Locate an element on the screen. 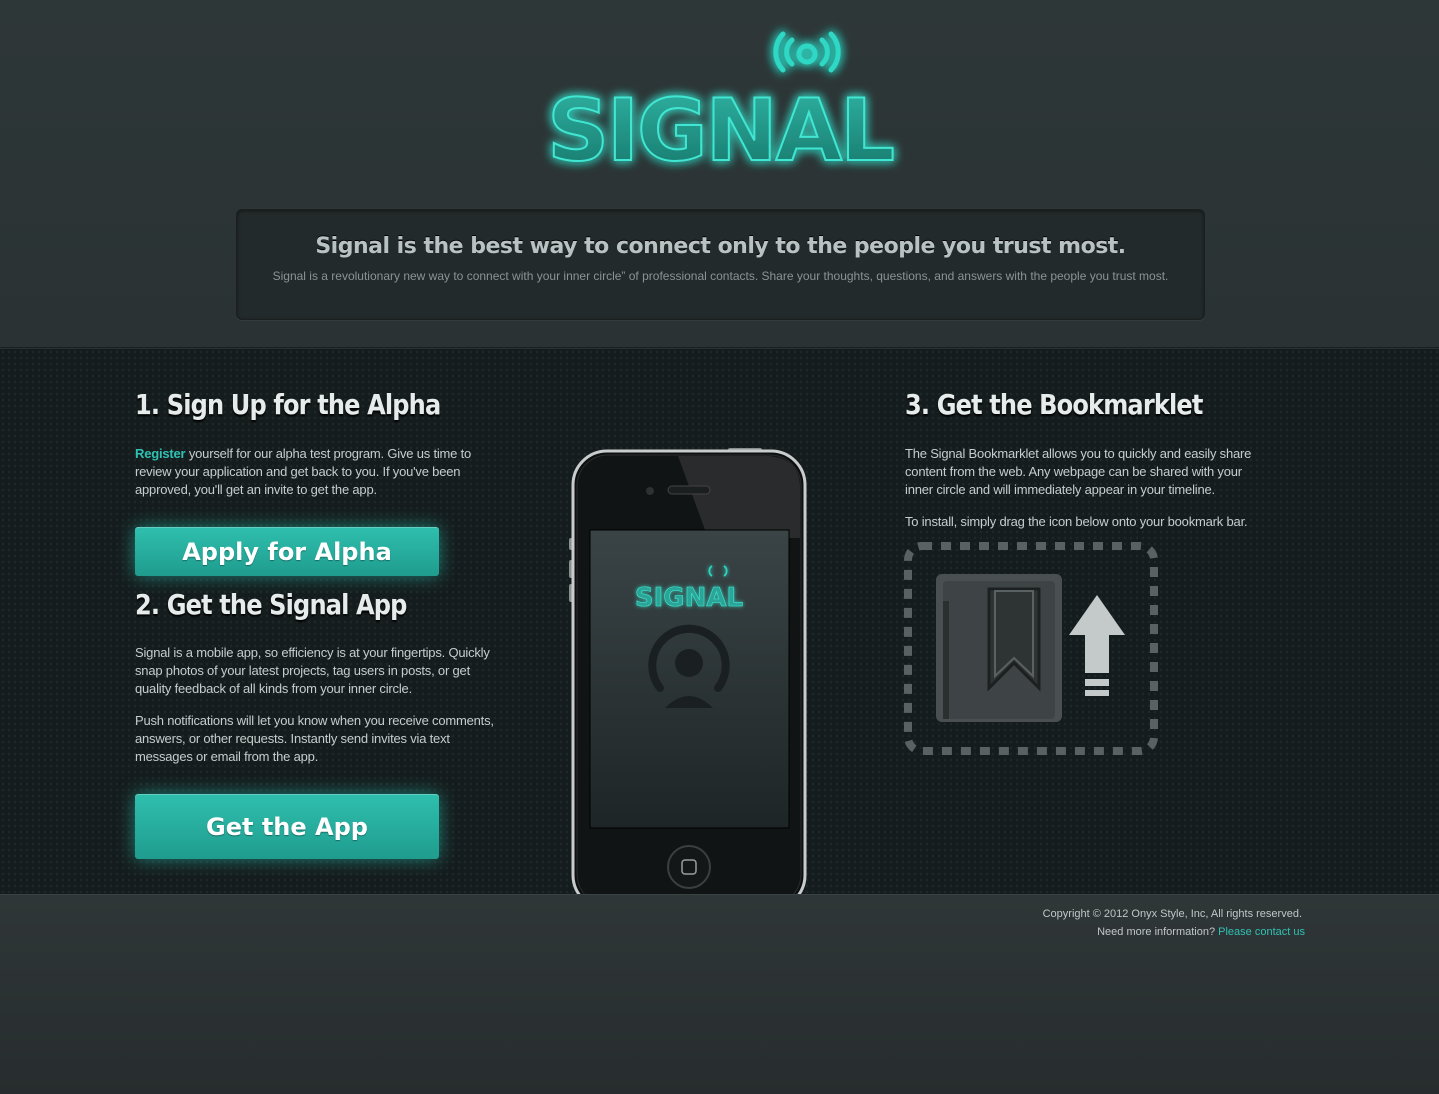  iphone-illustration: SIGNAL is located at coordinates (688, 701).